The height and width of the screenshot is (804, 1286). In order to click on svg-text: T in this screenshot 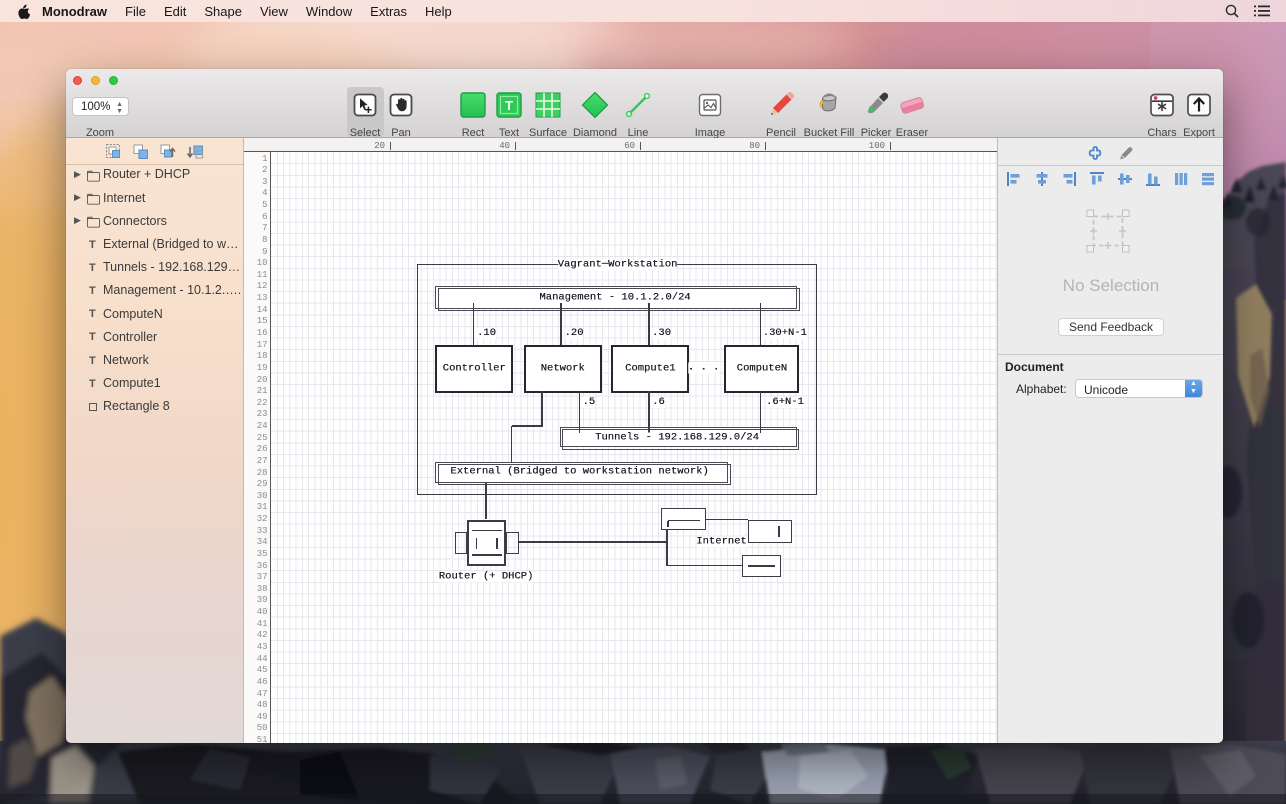, I will do `click(509, 105)`.